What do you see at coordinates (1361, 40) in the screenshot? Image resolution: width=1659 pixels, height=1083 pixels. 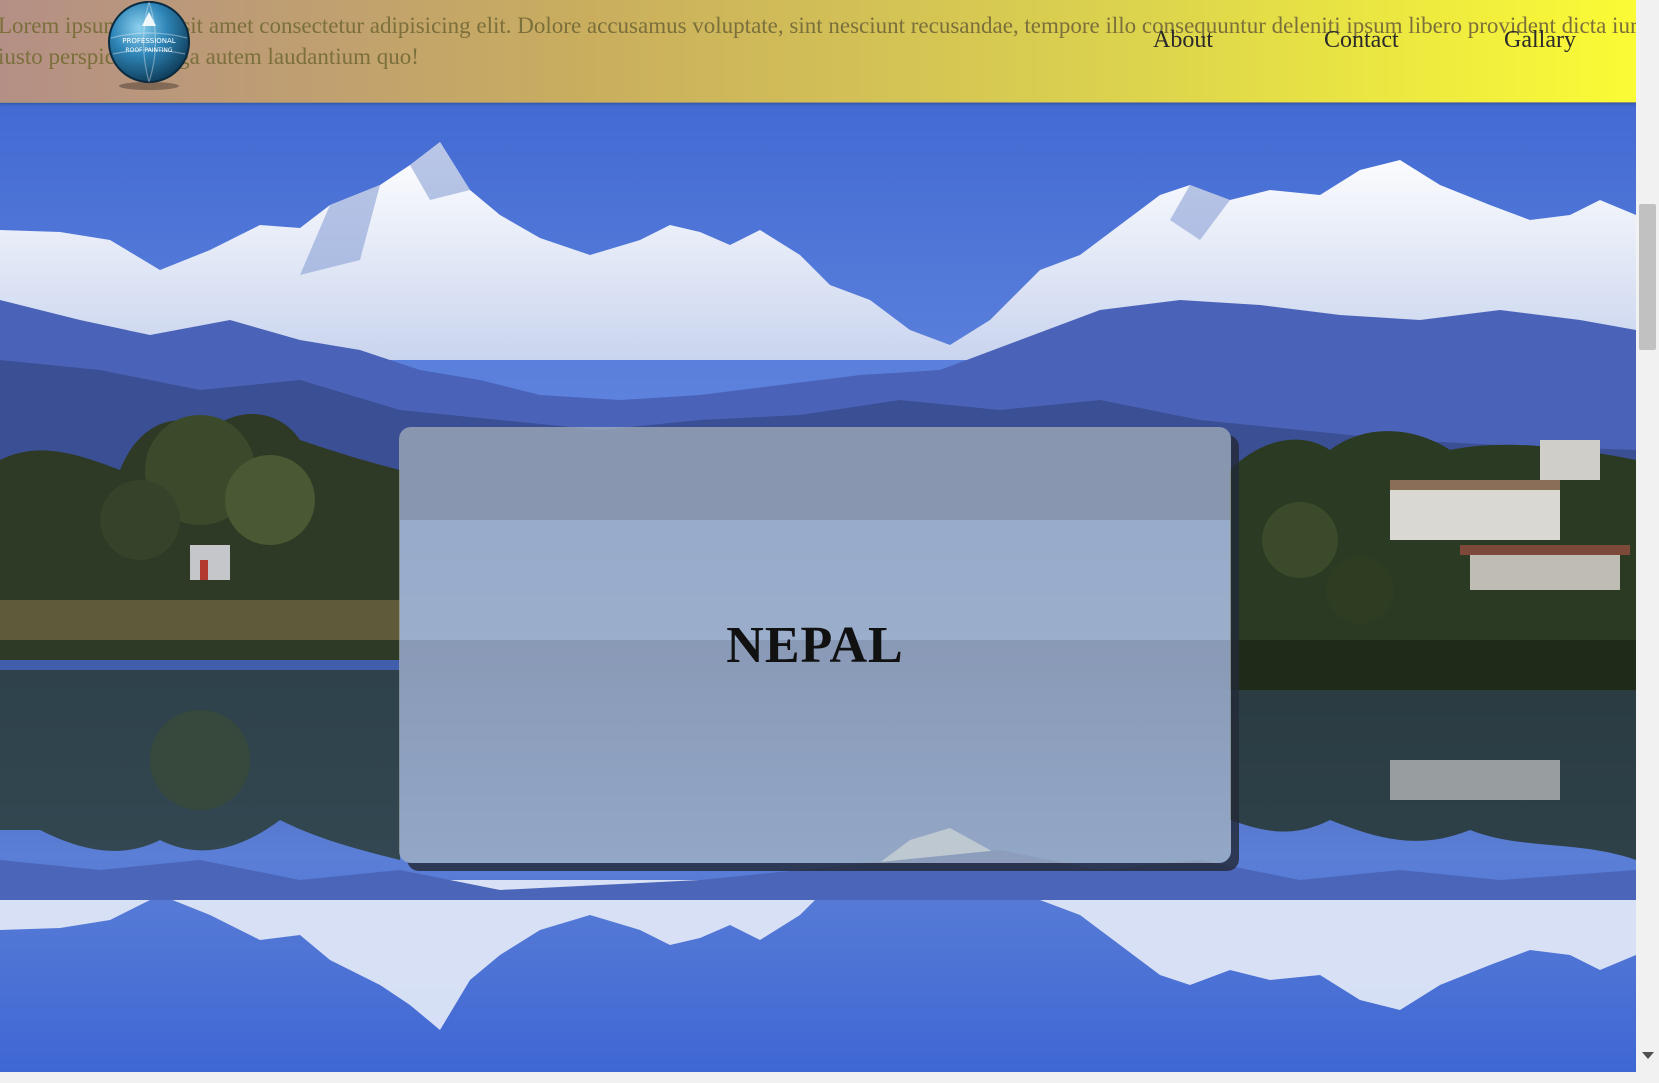 I see `nav-link-contact: Contact` at bounding box center [1361, 40].